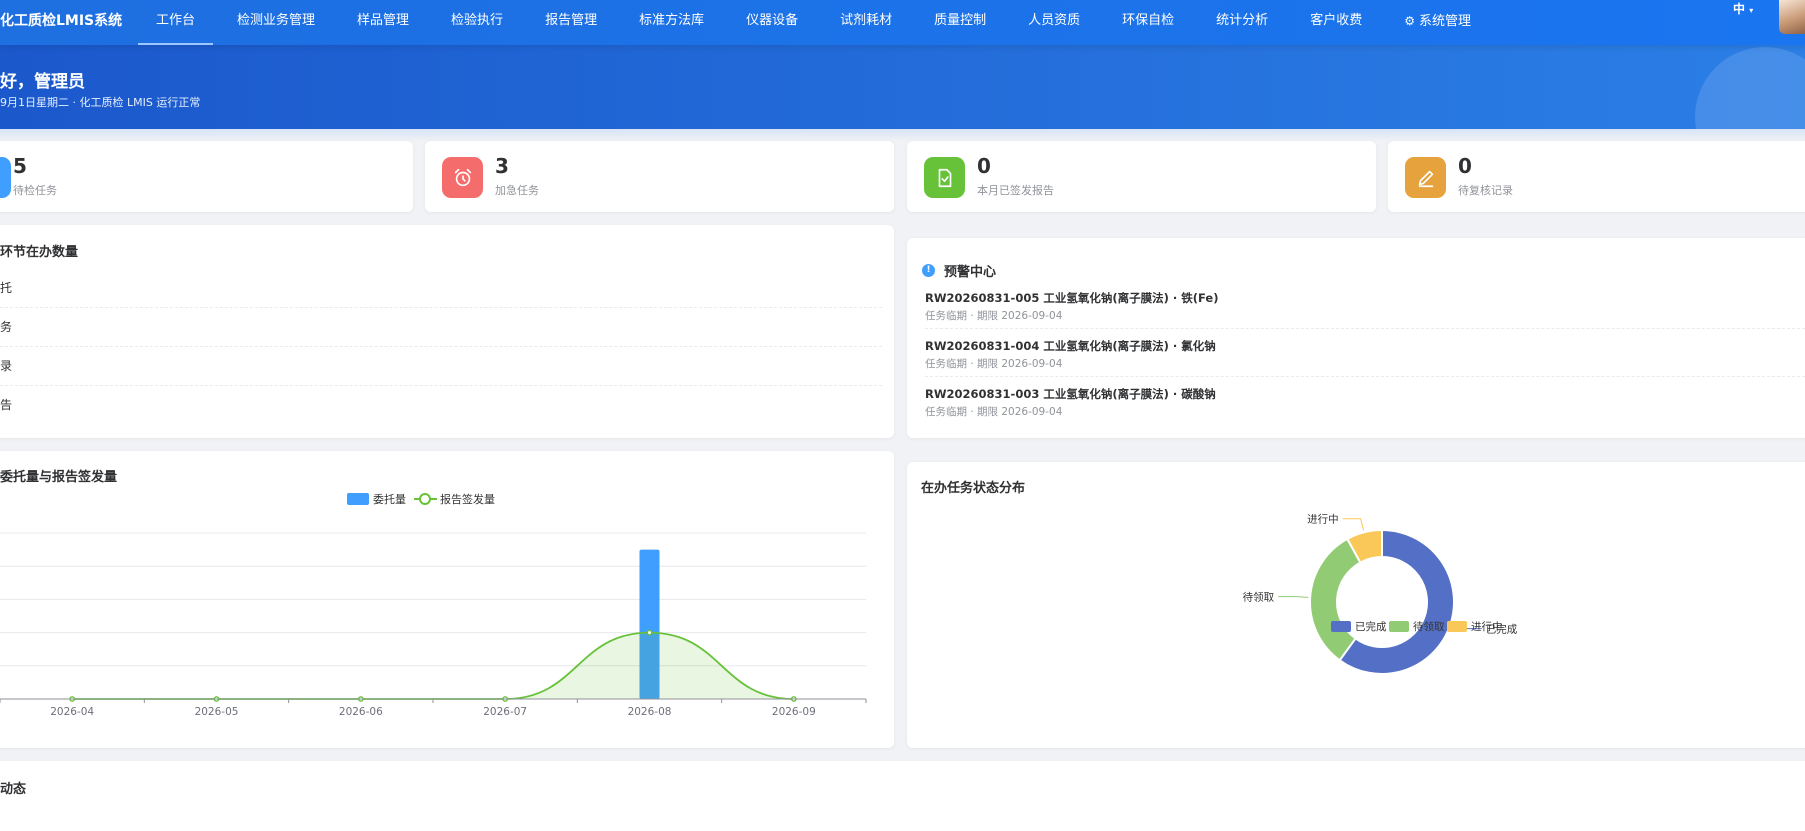 The image size is (1805, 831). I want to click on nav-item-label: 试剂耗材, so click(866, 20).